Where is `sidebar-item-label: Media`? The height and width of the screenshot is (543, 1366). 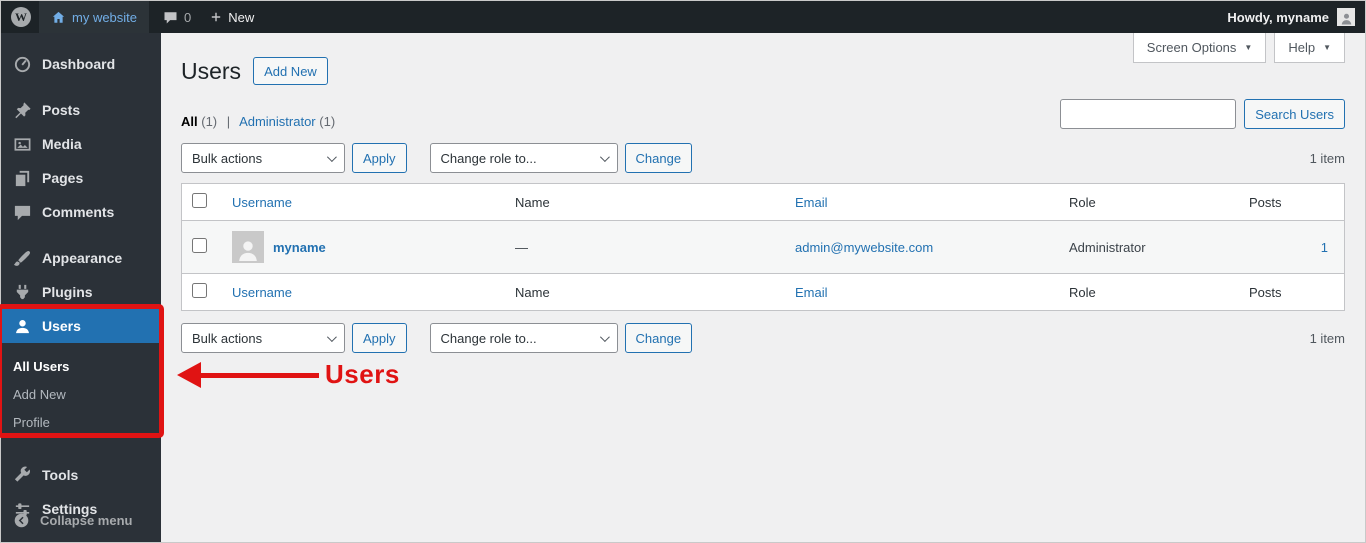
sidebar-item-label: Media is located at coordinates (62, 144).